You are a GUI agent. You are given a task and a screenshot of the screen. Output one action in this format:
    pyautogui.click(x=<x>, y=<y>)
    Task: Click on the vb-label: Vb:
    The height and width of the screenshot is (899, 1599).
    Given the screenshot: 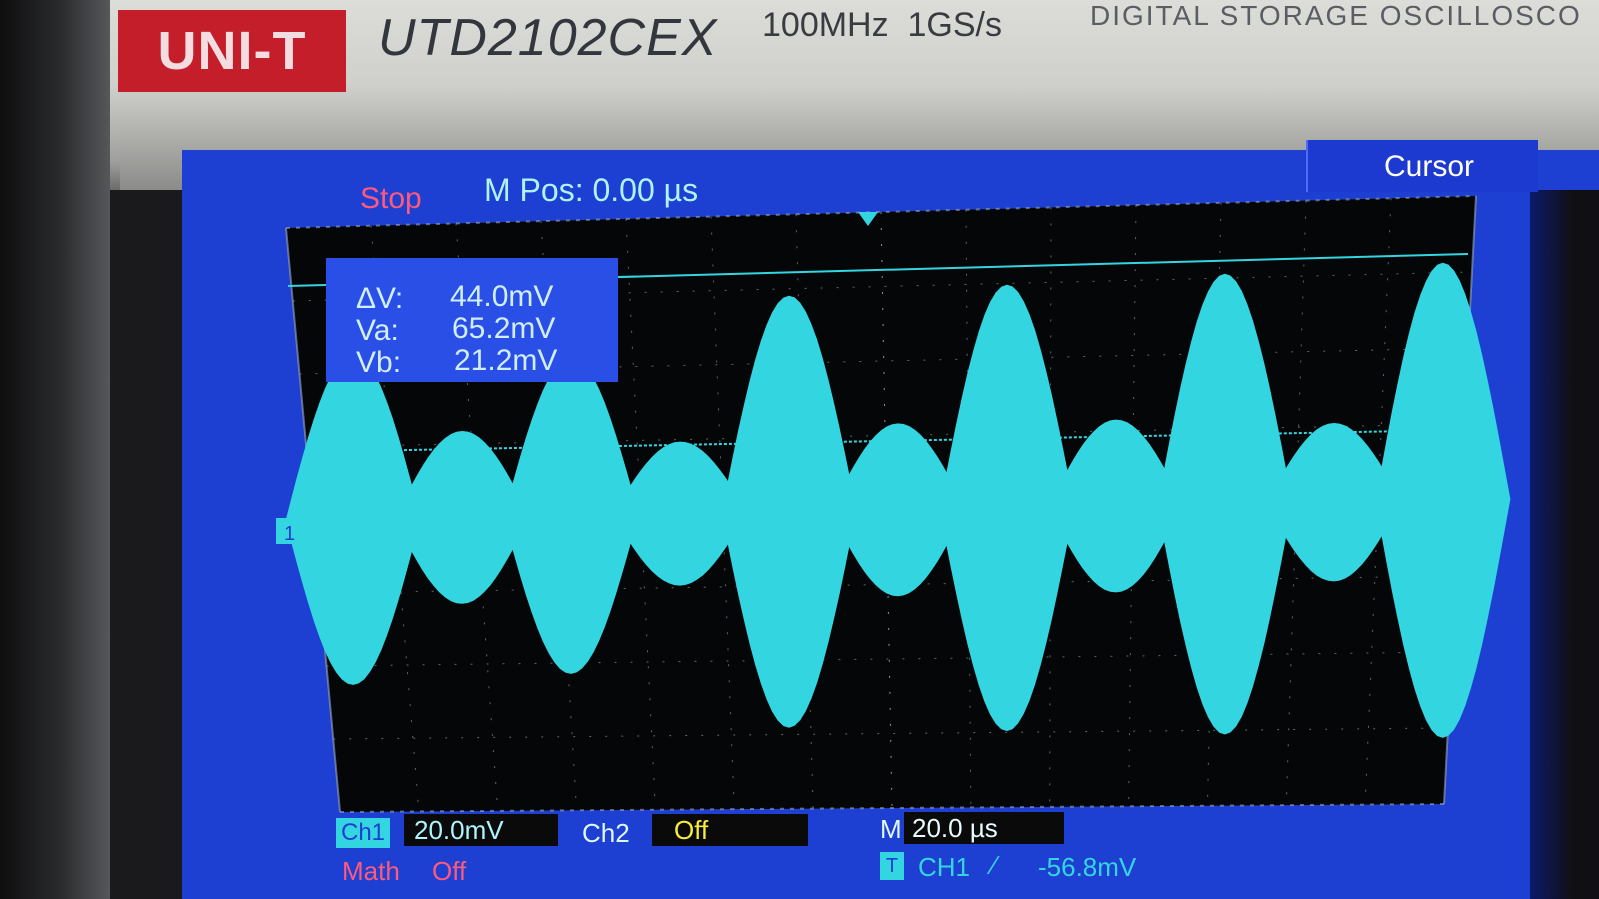 What is the action you would take?
    pyautogui.click(x=379, y=362)
    